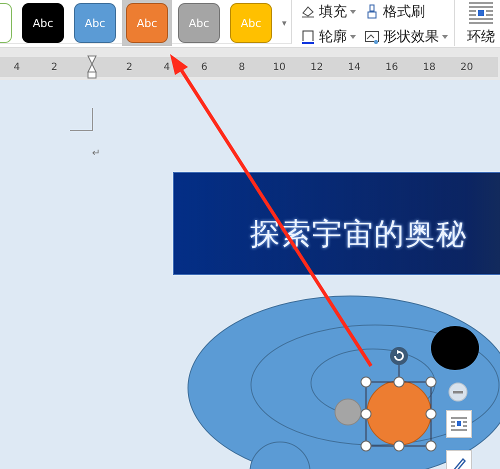 The width and height of the screenshot is (500, 469). Describe the element at coordinates (459, 462) in the screenshot. I see `pen-icon` at that location.